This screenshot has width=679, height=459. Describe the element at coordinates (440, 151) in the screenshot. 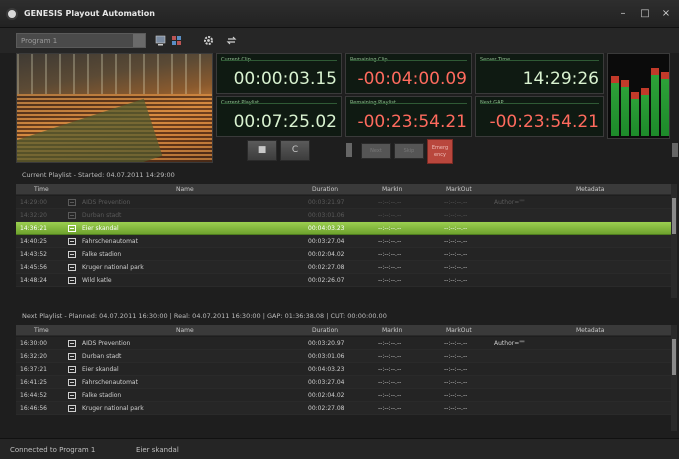

I see `emergency-button: Emerg ency` at that location.